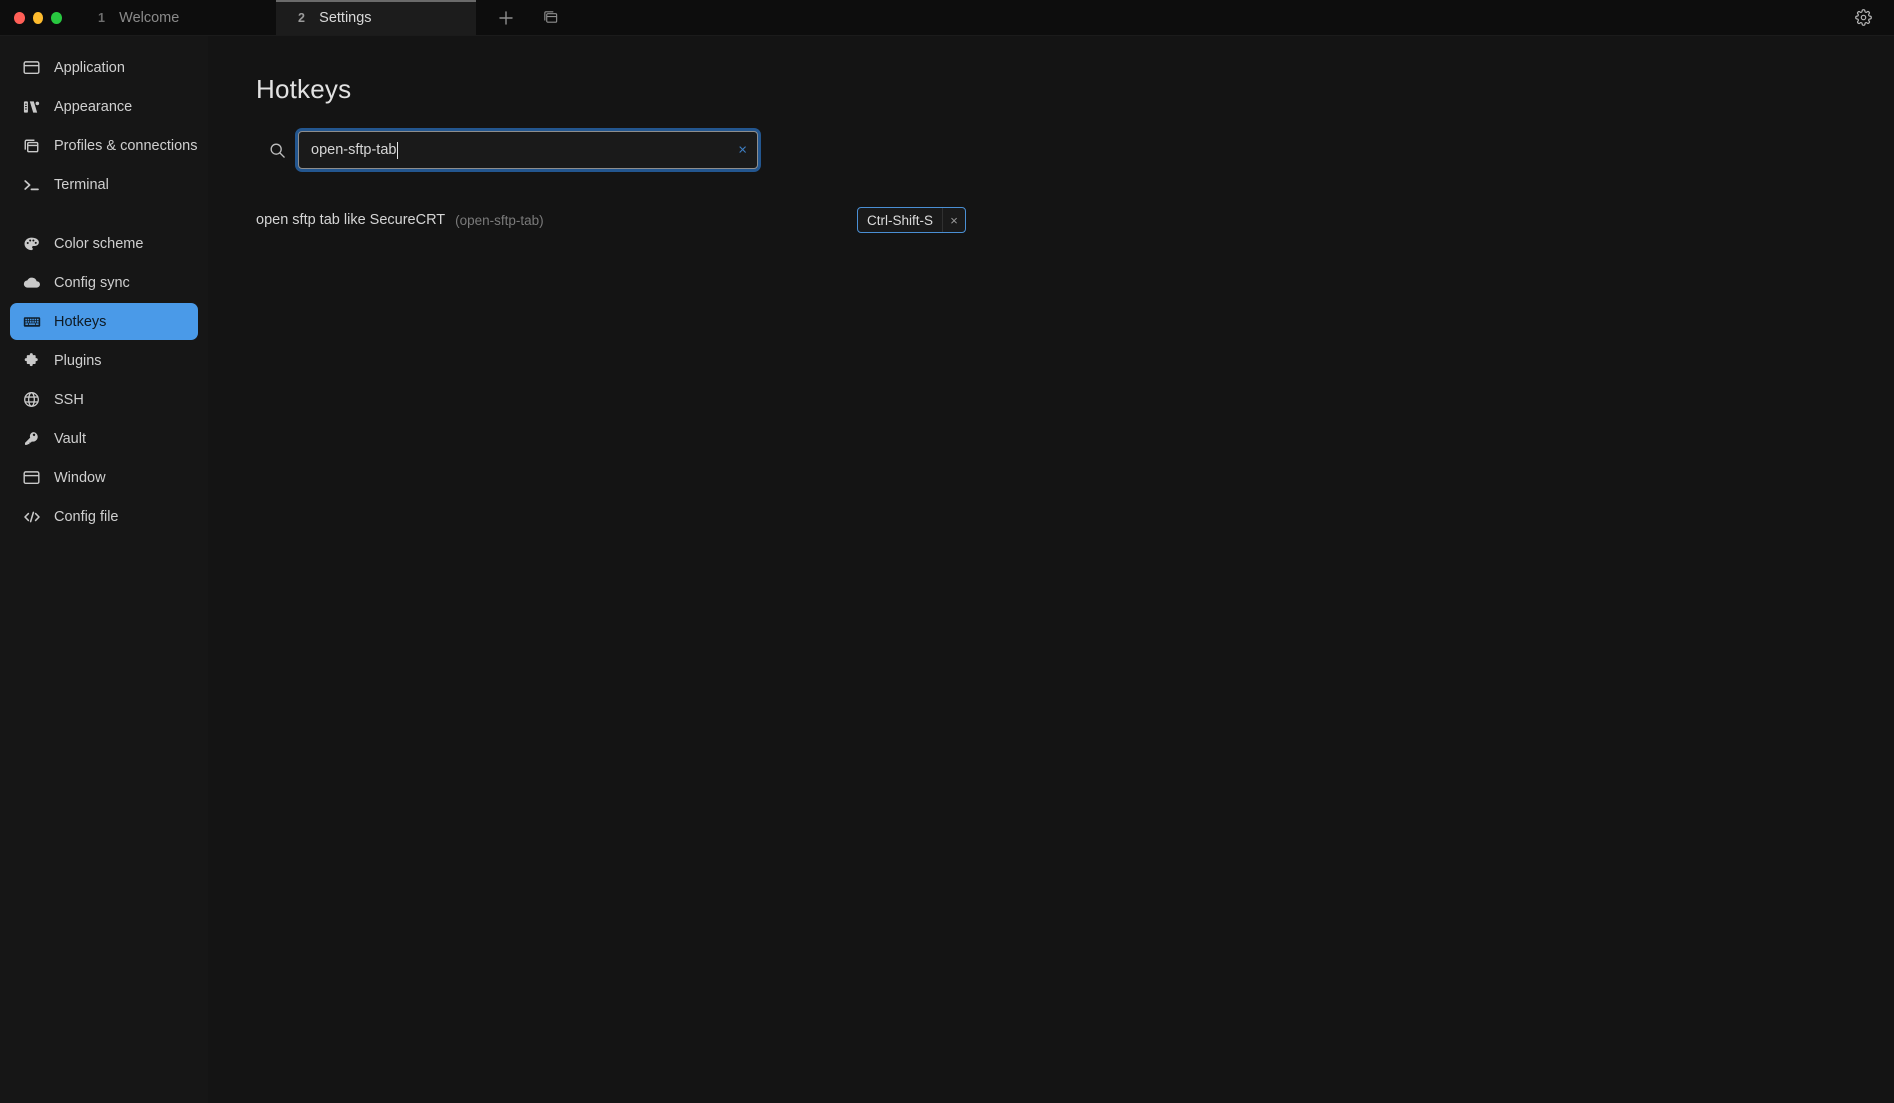 This screenshot has height=1103, width=1894. Describe the element at coordinates (31, 399) in the screenshot. I see `globe-icon` at that location.